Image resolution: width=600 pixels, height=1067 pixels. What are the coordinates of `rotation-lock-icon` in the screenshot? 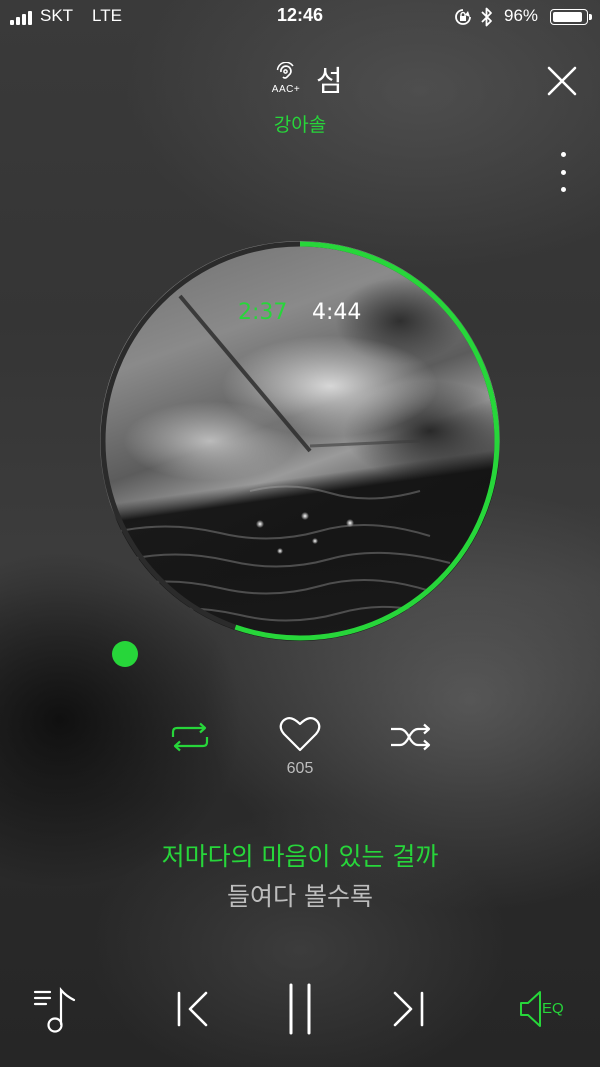 It's located at (463, 17).